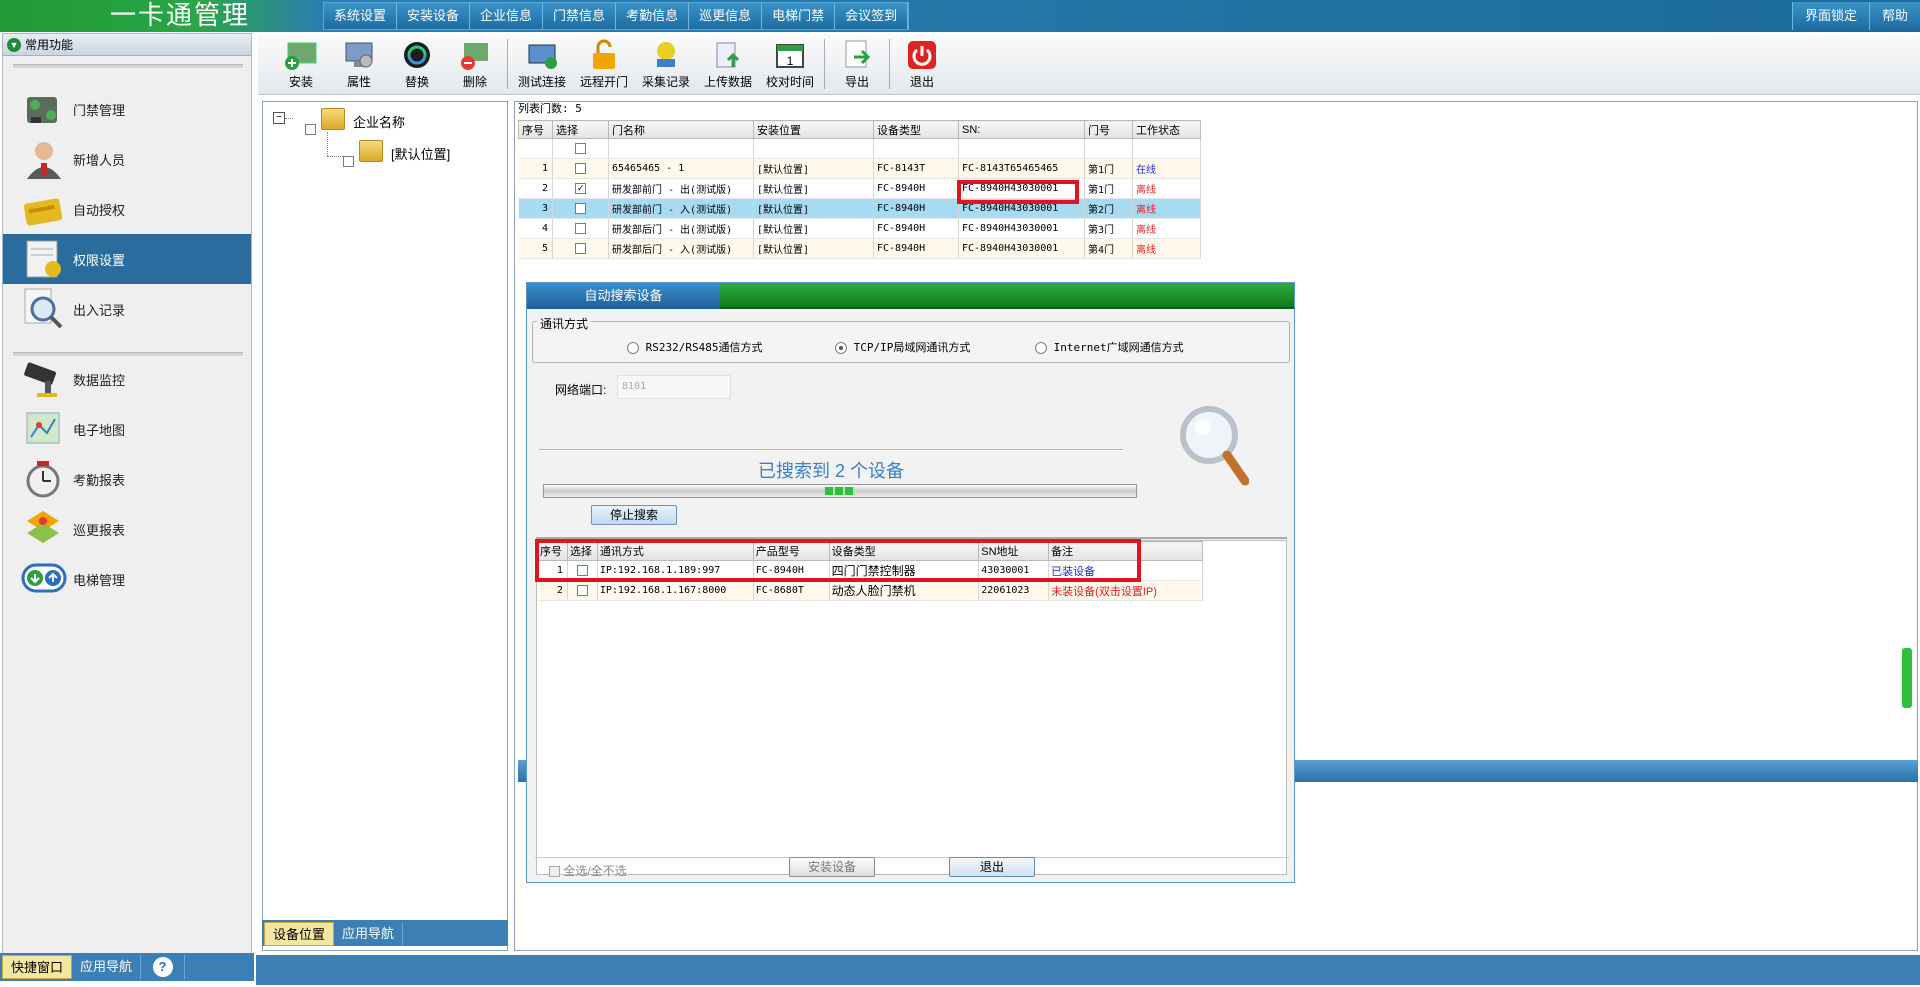 The height and width of the screenshot is (987, 1920). Describe the element at coordinates (633, 348) in the screenshot. I see `radio-rs232-dot` at that location.